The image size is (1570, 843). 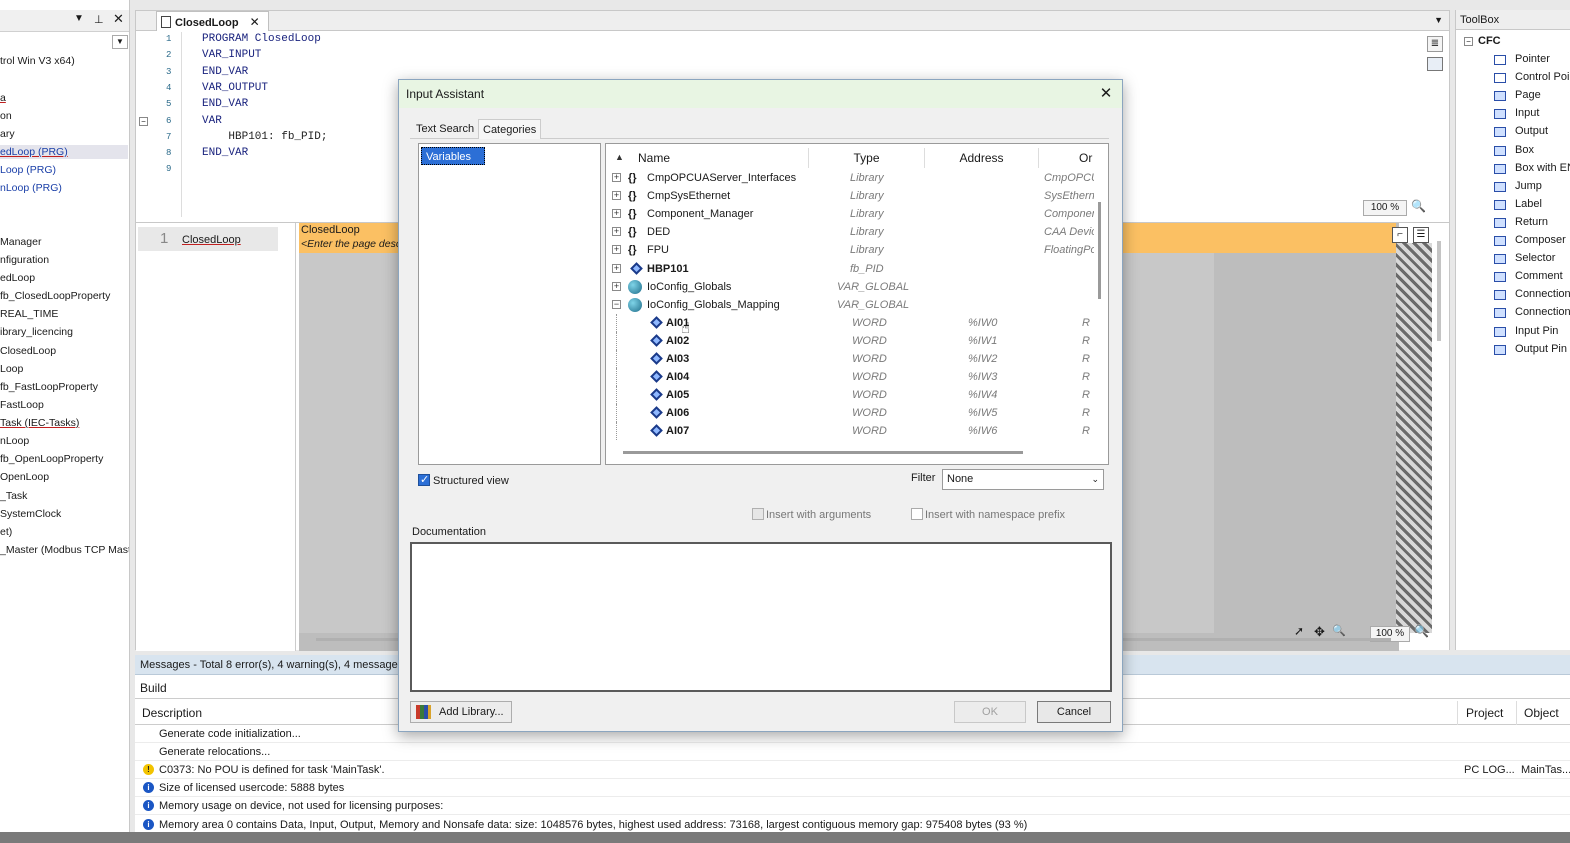 What do you see at coordinates (31, 188) in the screenshot?
I see `project-tree-item: nLoop (PRG)` at bounding box center [31, 188].